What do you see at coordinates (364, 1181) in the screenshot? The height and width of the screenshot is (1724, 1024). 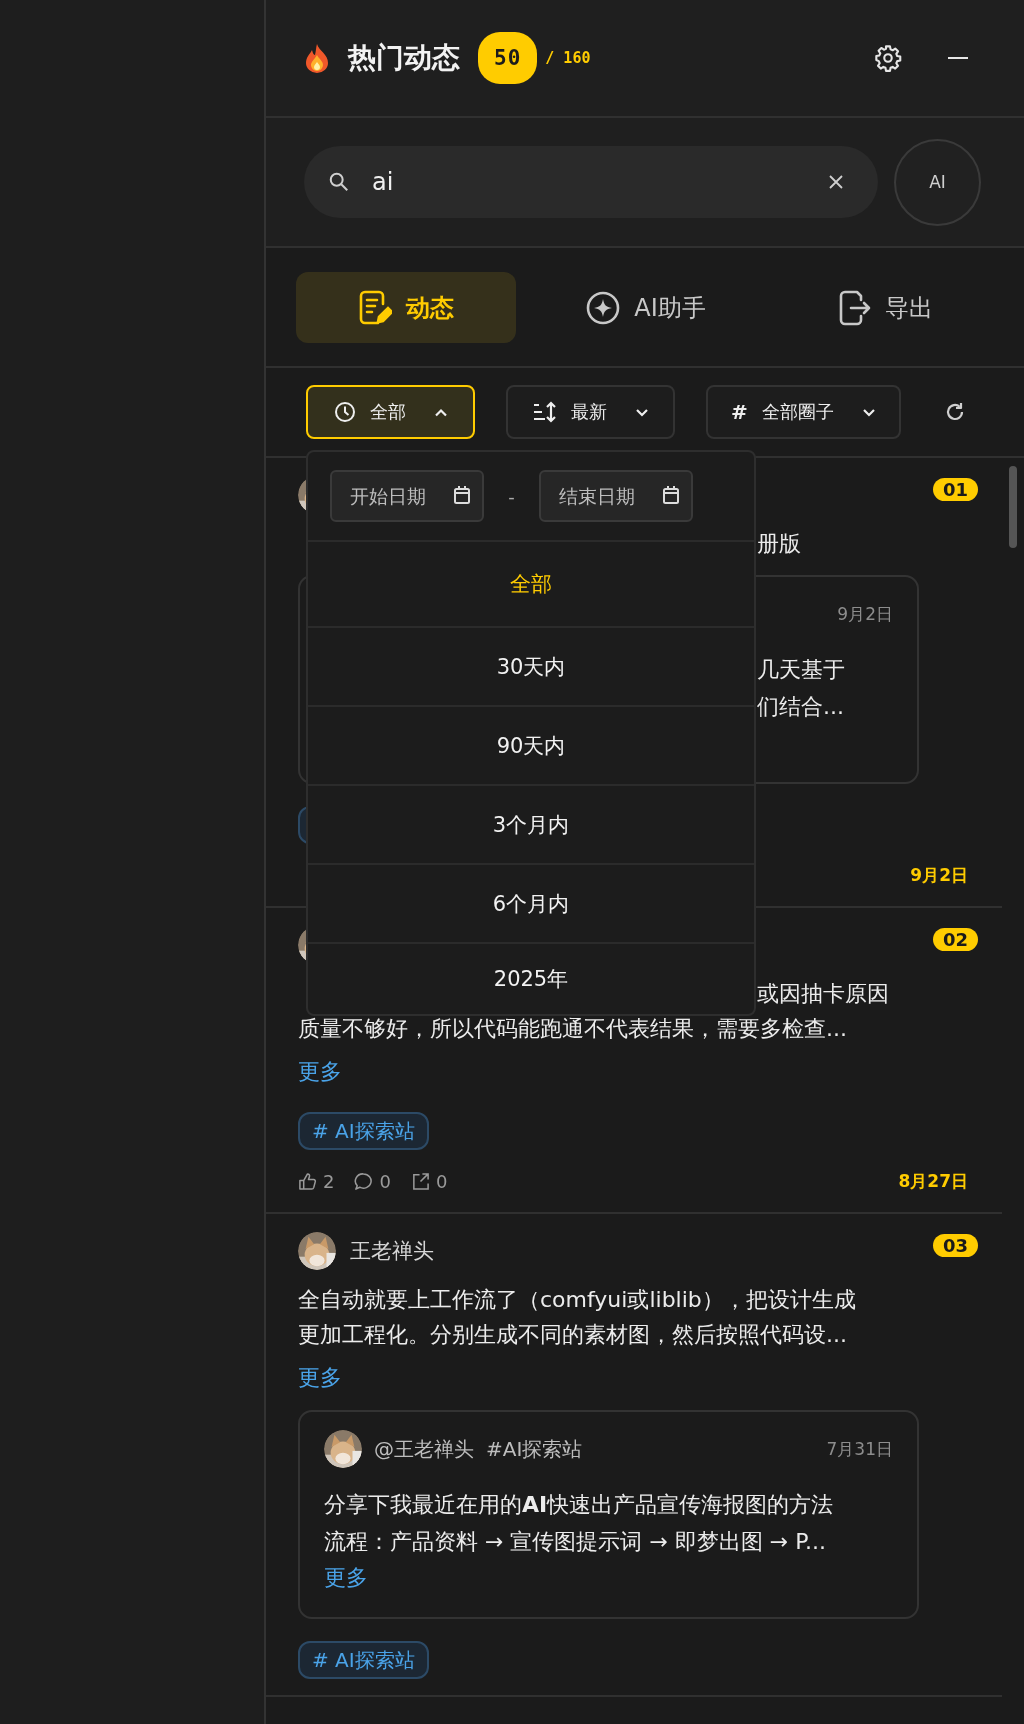 I see `comment-icon` at bounding box center [364, 1181].